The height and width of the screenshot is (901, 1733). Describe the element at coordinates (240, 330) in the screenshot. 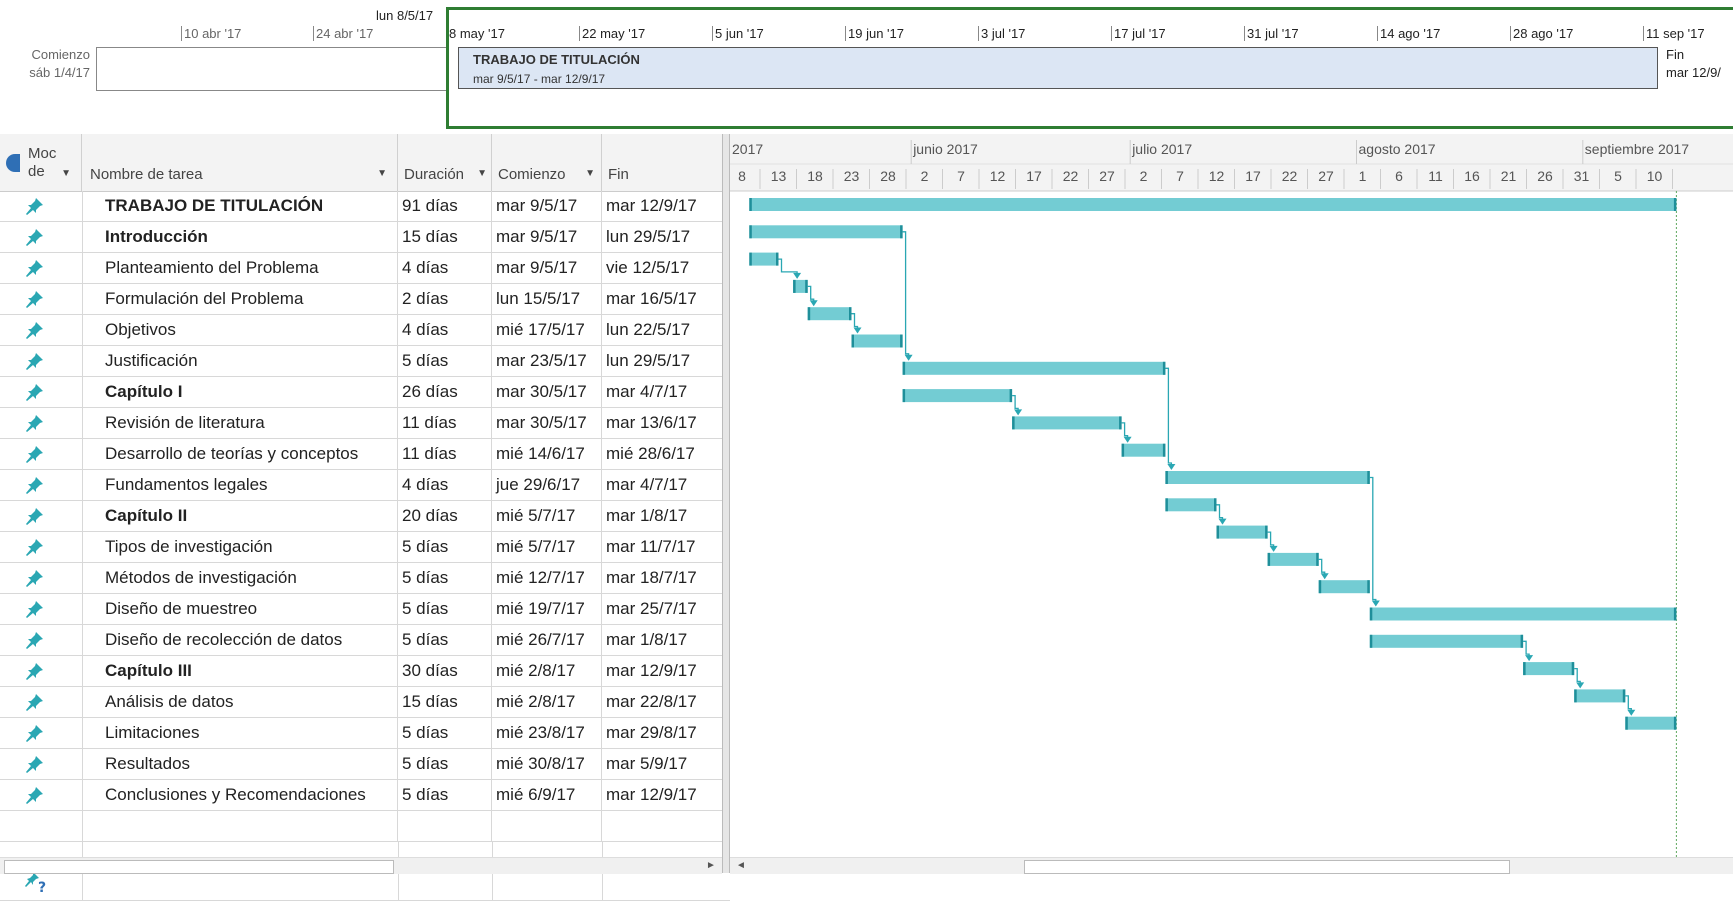

I see `task-name-cell: Objetivos` at that location.